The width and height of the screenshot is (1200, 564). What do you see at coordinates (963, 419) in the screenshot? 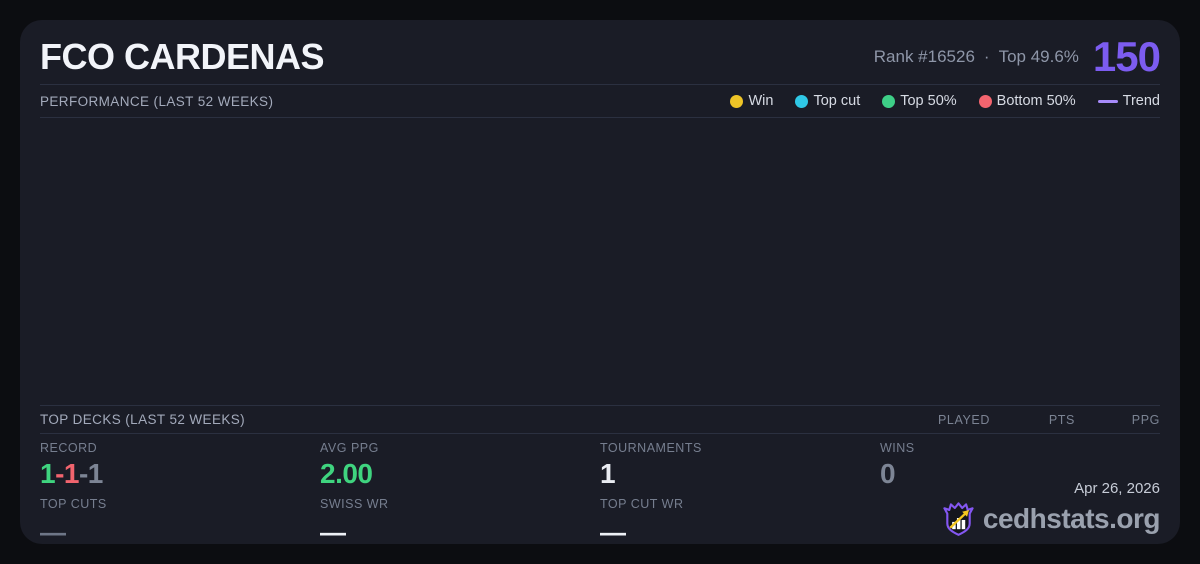
I see `column-played: PLAYED` at bounding box center [963, 419].